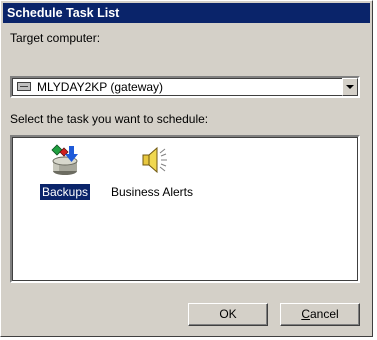 The width and height of the screenshot is (377, 340). I want to click on ok-button: OK, so click(228, 314).